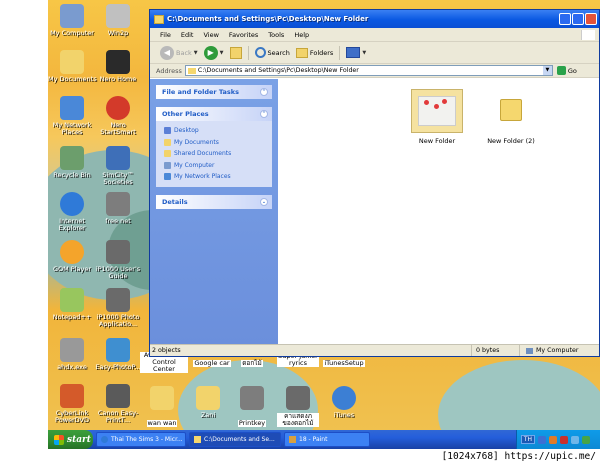 The height and width of the screenshot is (469, 600). What do you see at coordinates (118, 116) in the screenshot?
I see `desktop-icon-nero-startsmart: Nero StartSmart` at bounding box center [118, 116].